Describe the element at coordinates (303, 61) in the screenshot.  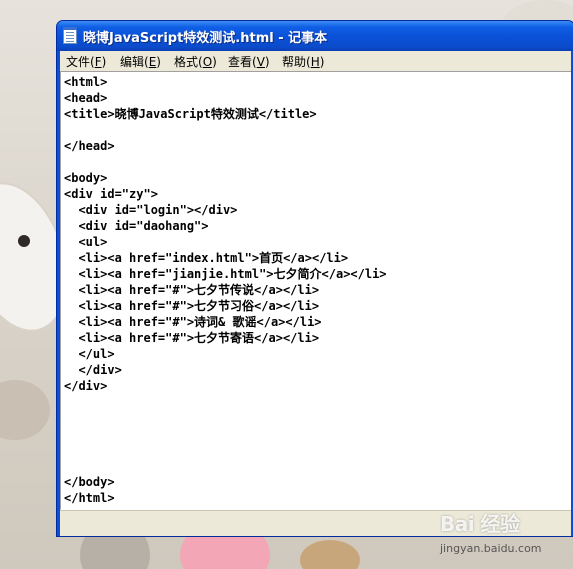
I see `menu-help: 帮助(H)` at that location.